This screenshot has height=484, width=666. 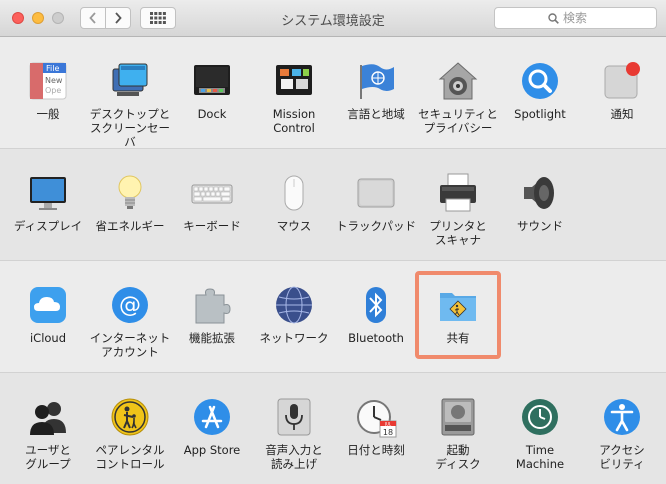 I want to click on spotlight-icon, so click(x=540, y=81).